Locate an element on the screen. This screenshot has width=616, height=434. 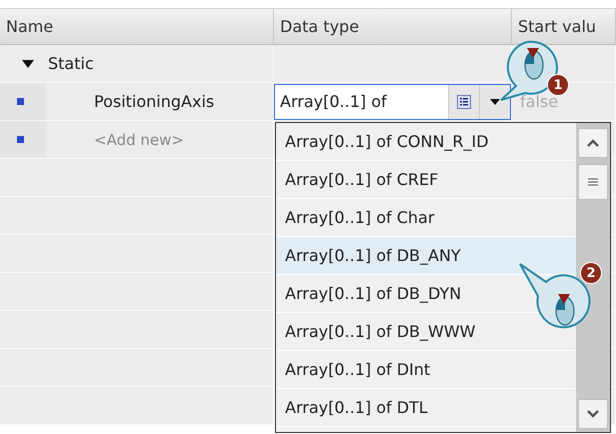
scroll-thumb is located at coordinates (593, 182).